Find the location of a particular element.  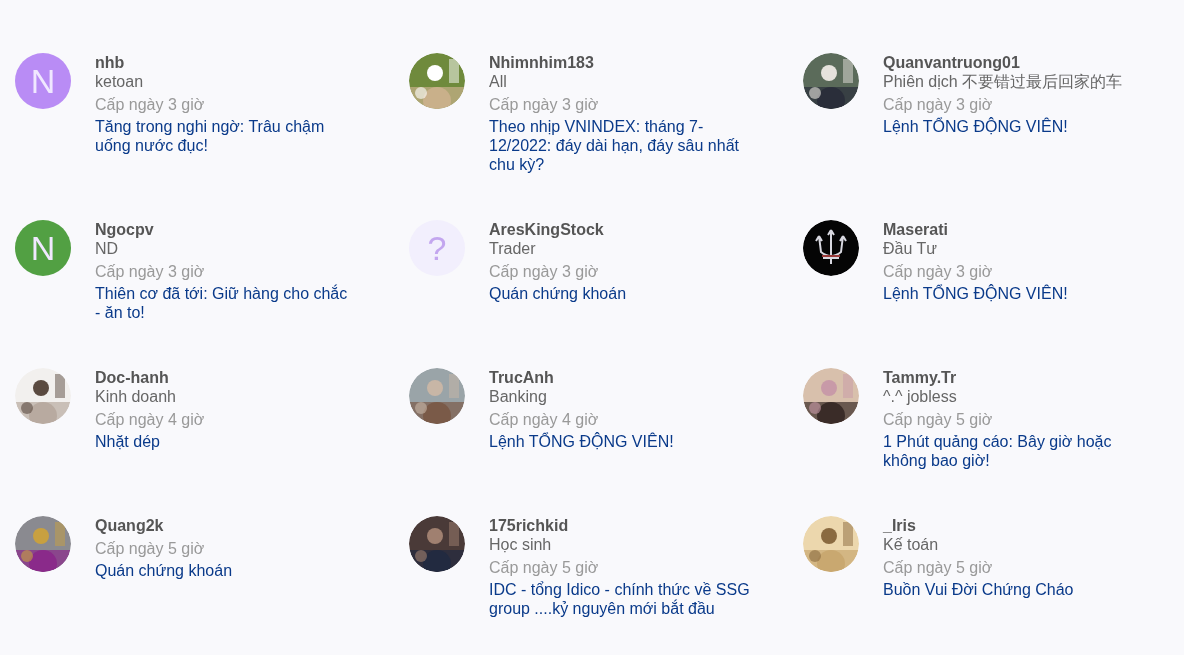

member-name: _Iris is located at coordinates (1014, 525).